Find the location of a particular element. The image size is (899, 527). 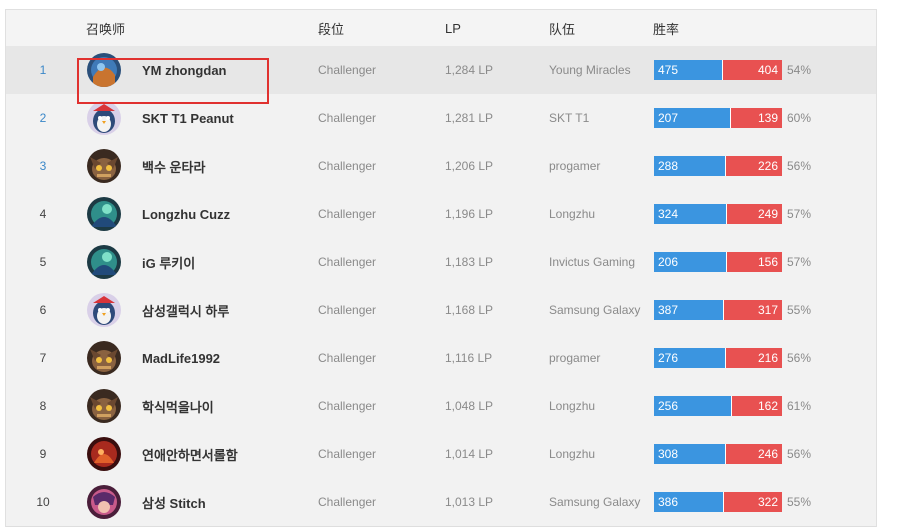

rank-number: 8 is located at coordinates (43, 406).